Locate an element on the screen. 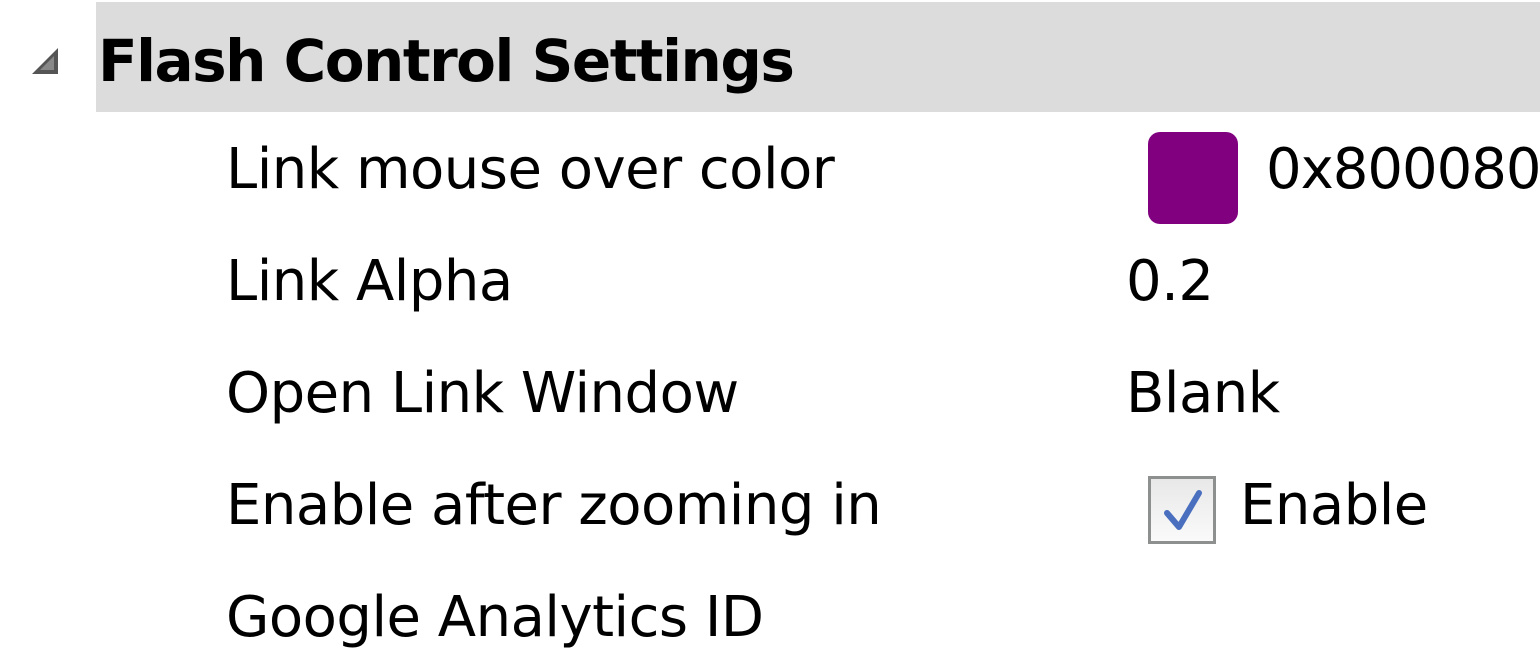  property-value: 0x800080 is located at coordinates (1403, 170).